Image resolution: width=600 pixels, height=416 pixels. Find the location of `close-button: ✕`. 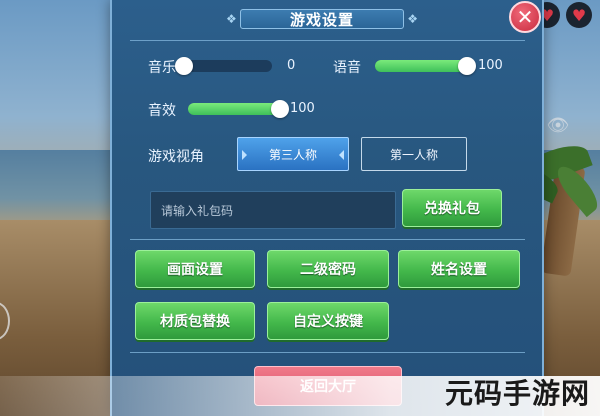

close-button: ✕ is located at coordinates (525, 17).